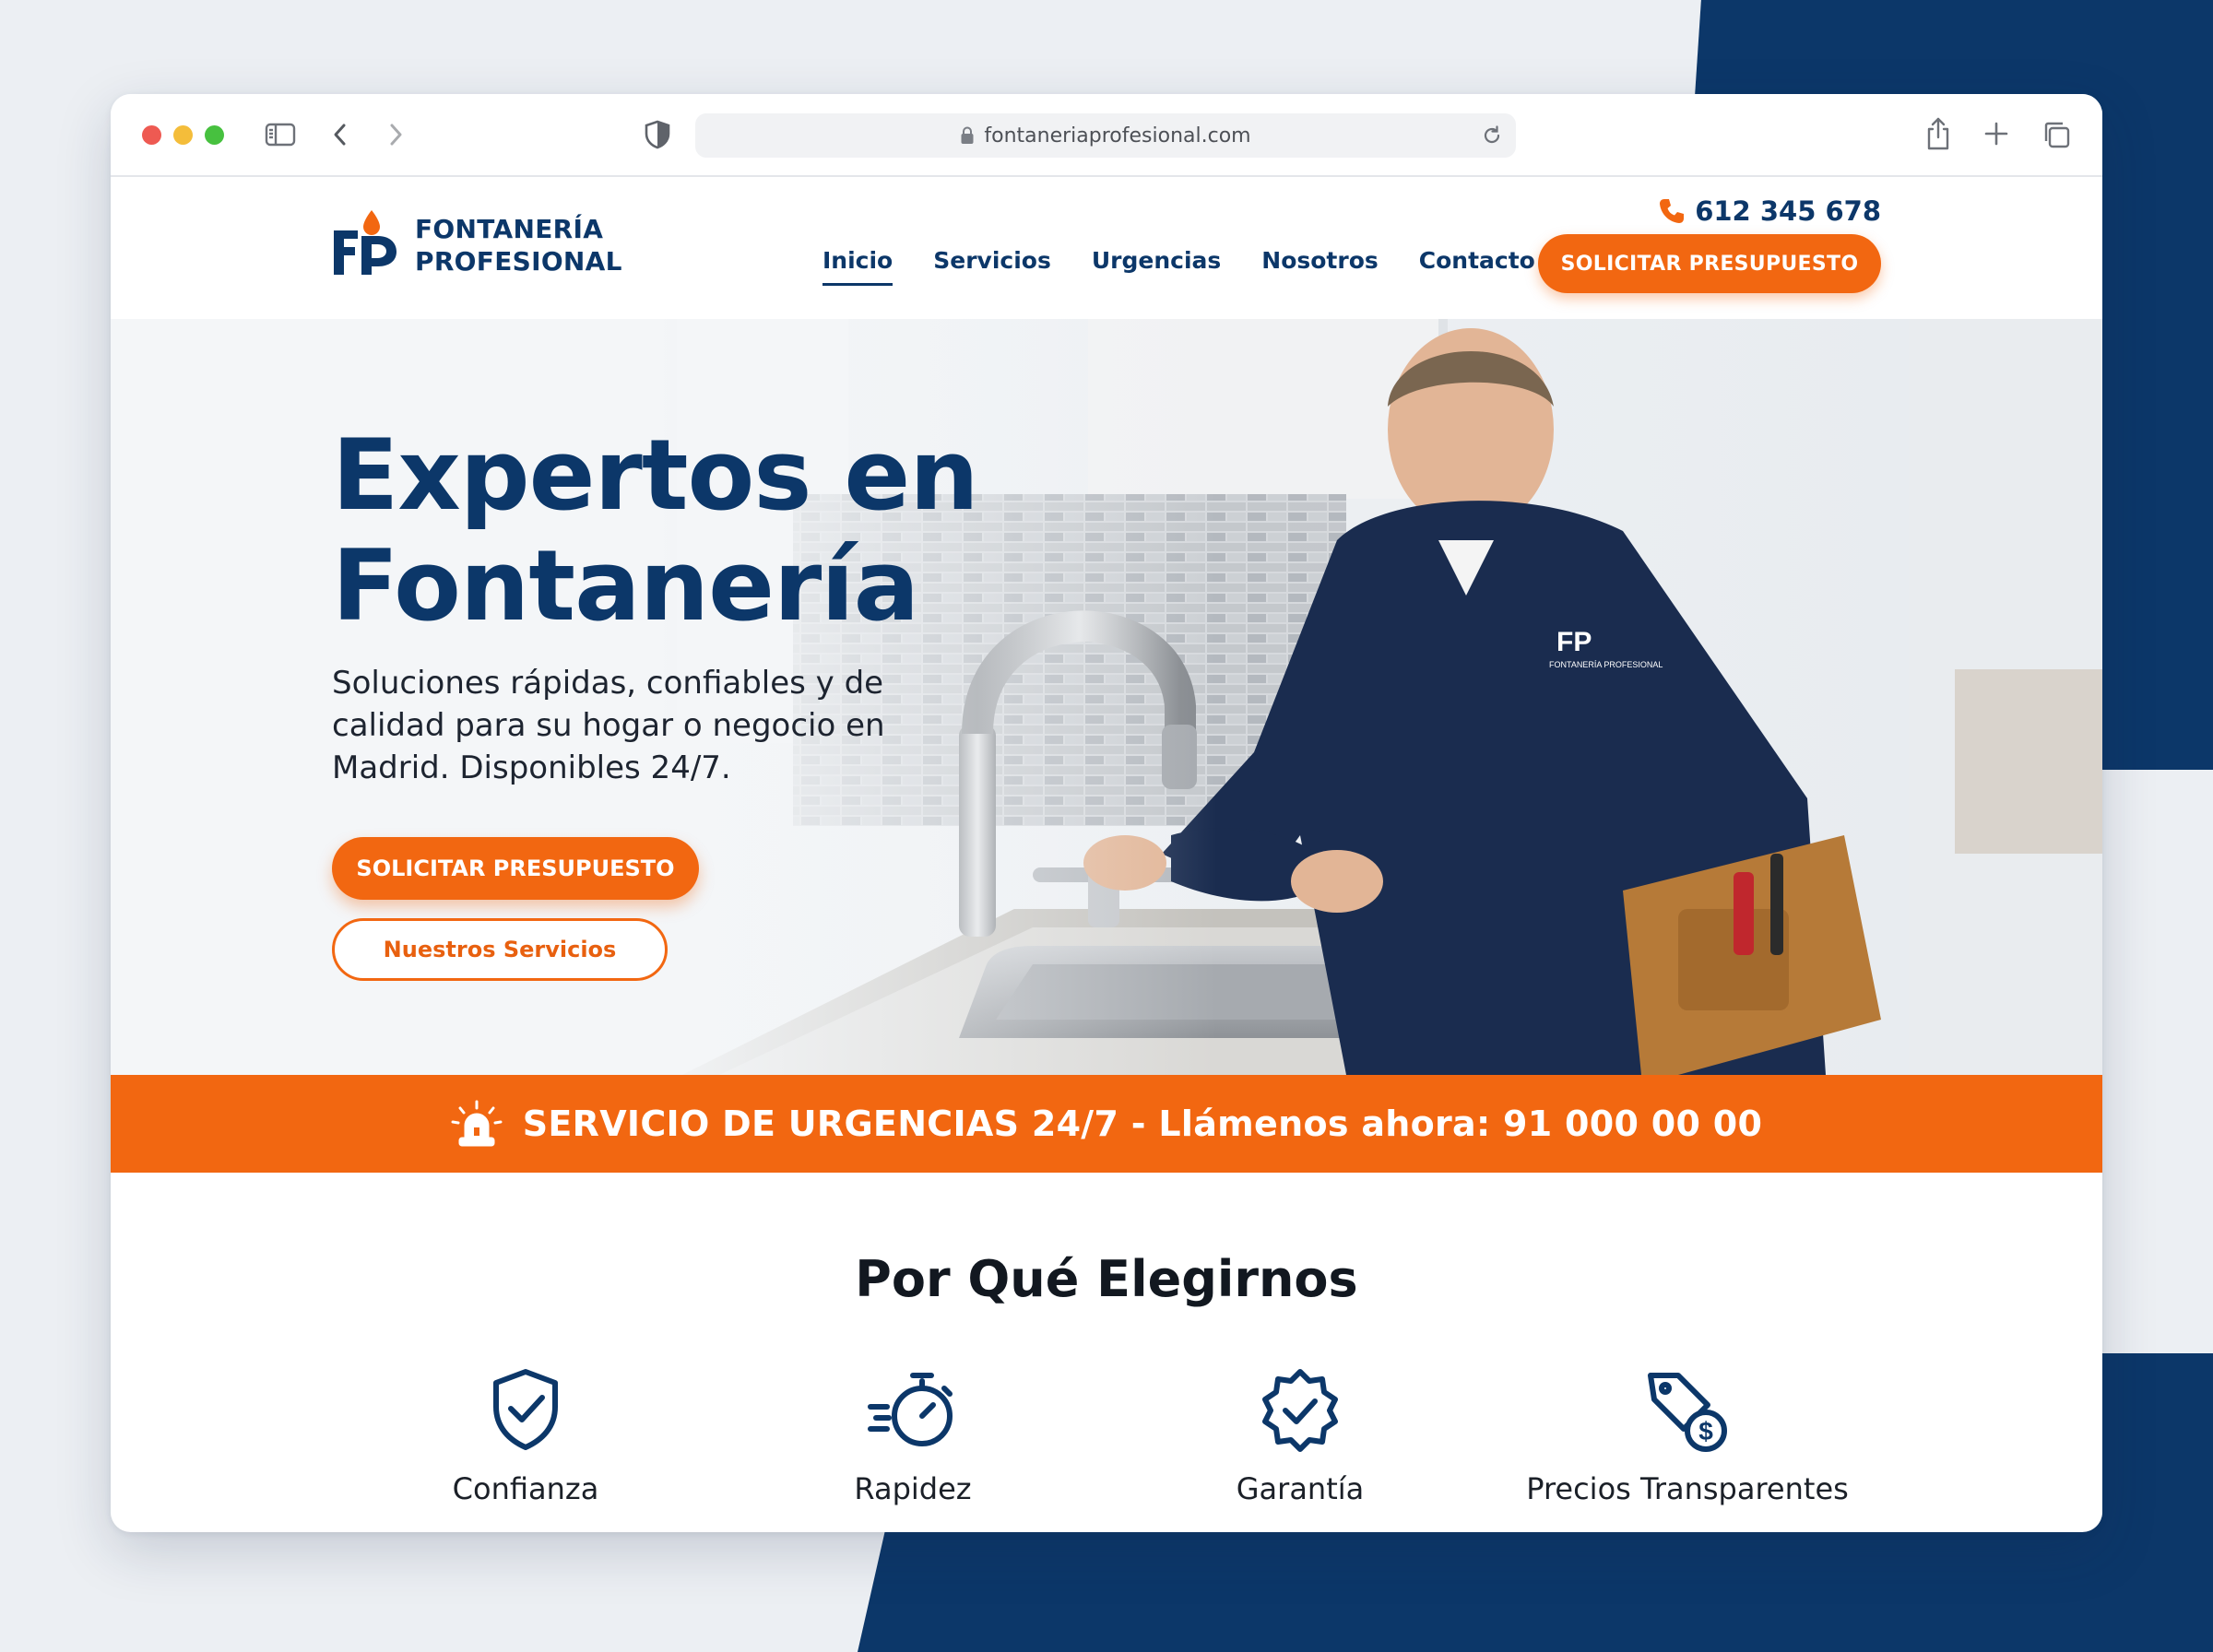  What do you see at coordinates (1687, 1488) in the screenshot?
I see `feature-label: Precios Transparentes` at bounding box center [1687, 1488].